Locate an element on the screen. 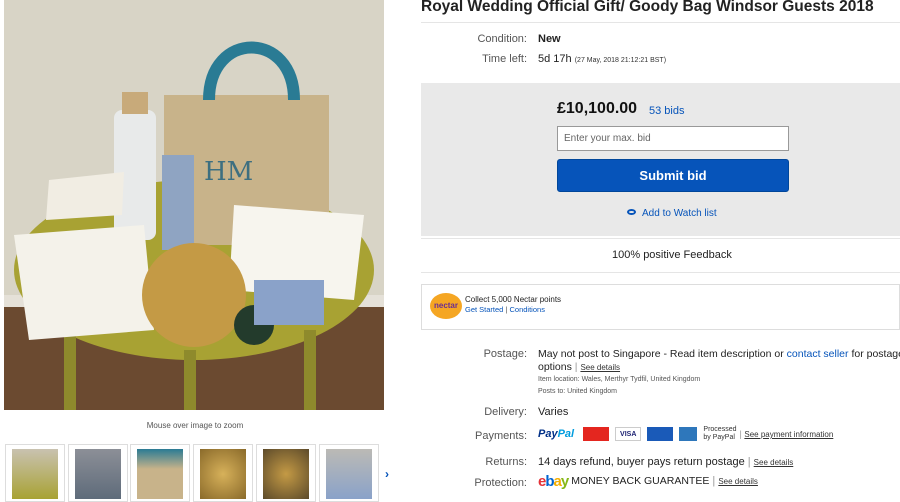 This screenshot has width=900, height=502. thumbnail-strip: › is located at coordinates (202, 472).